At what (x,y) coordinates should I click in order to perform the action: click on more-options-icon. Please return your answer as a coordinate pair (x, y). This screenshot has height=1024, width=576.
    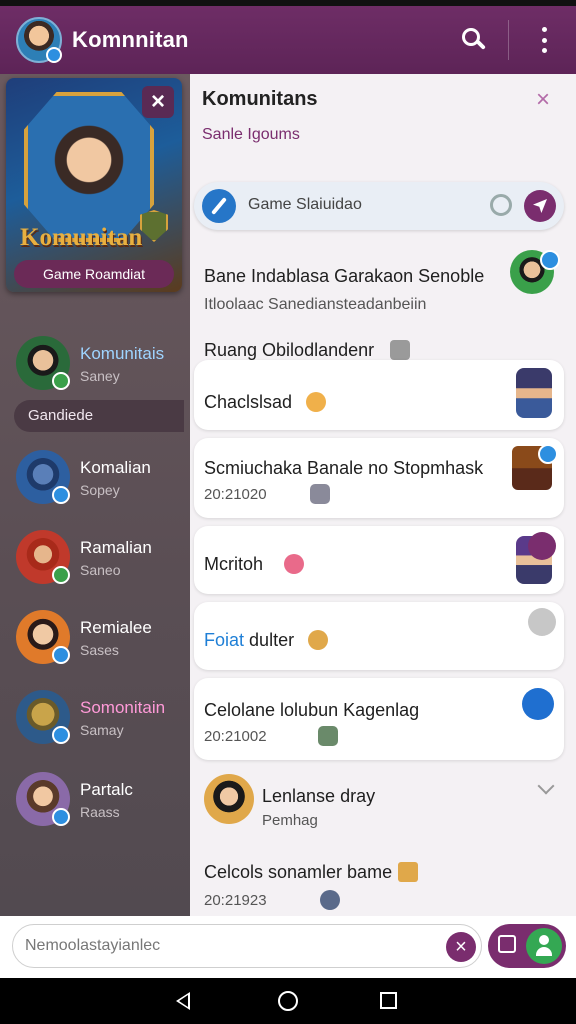
    Looking at the image, I should click on (544, 40).